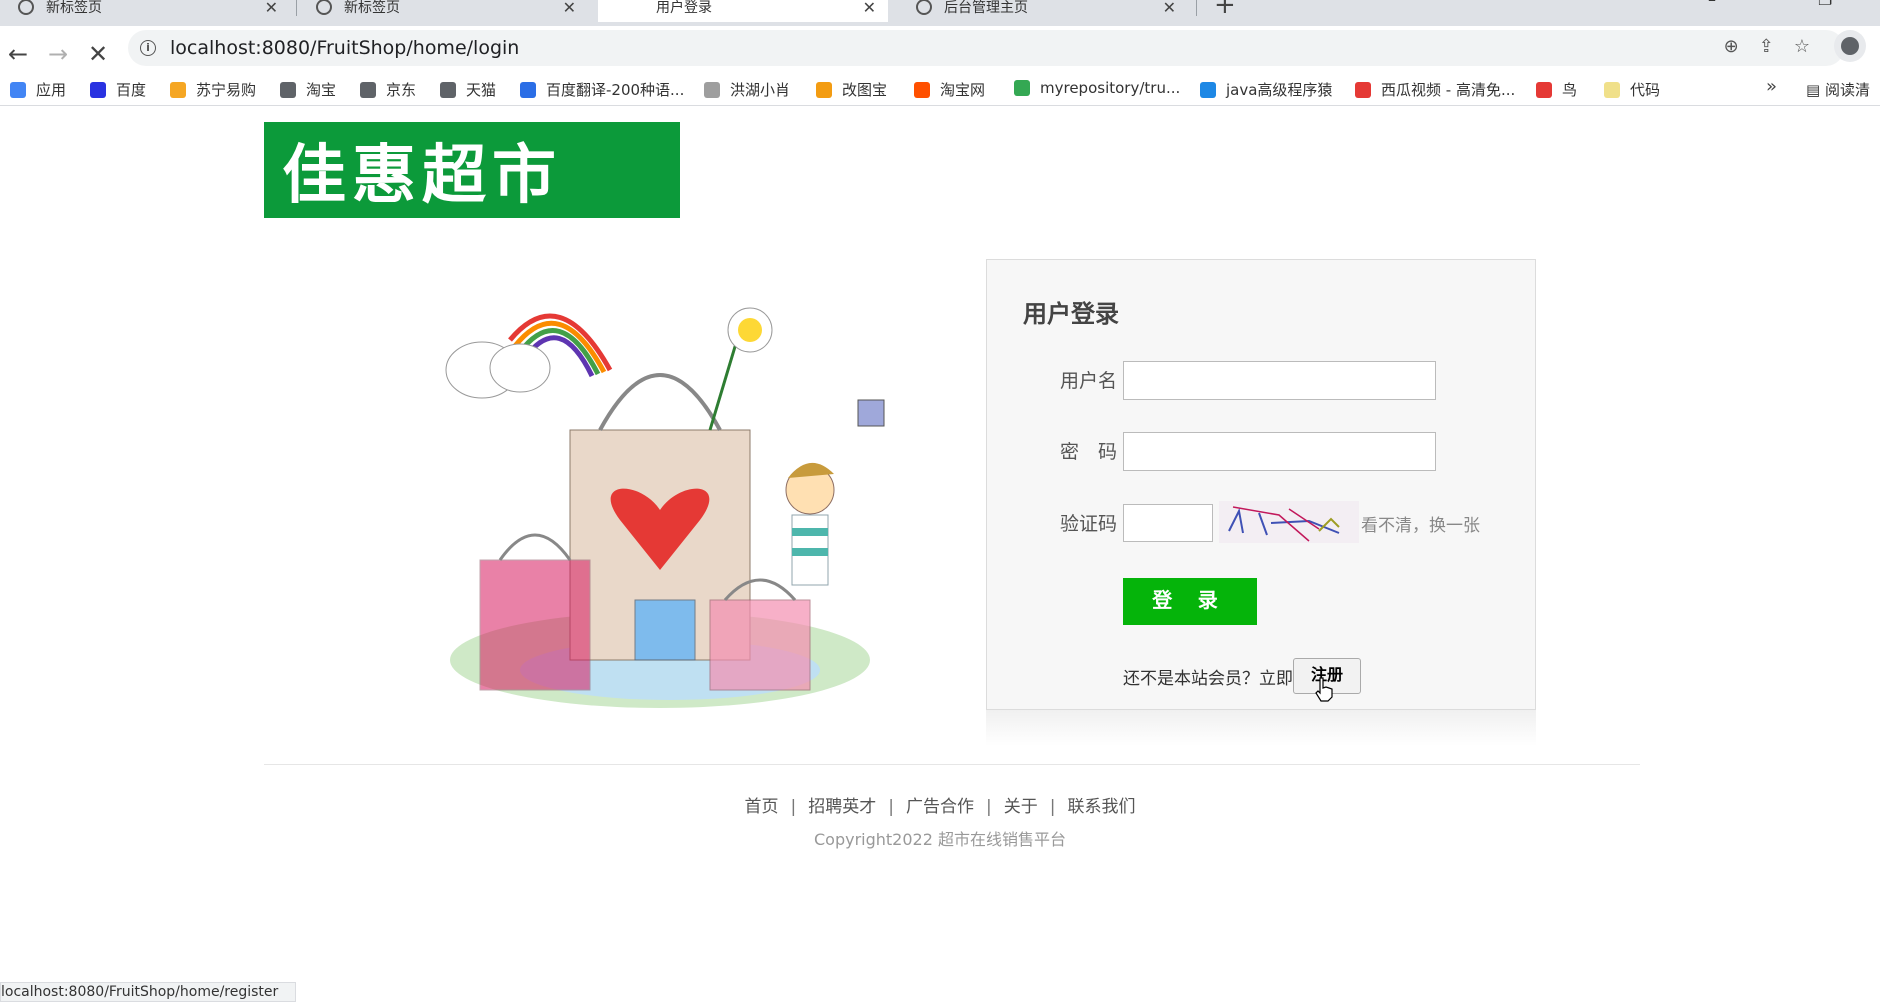 The height and width of the screenshot is (1002, 1880). What do you see at coordinates (1088, 452) in the screenshot?
I see `password-label: 密 码` at bounding box center [1088, 452].